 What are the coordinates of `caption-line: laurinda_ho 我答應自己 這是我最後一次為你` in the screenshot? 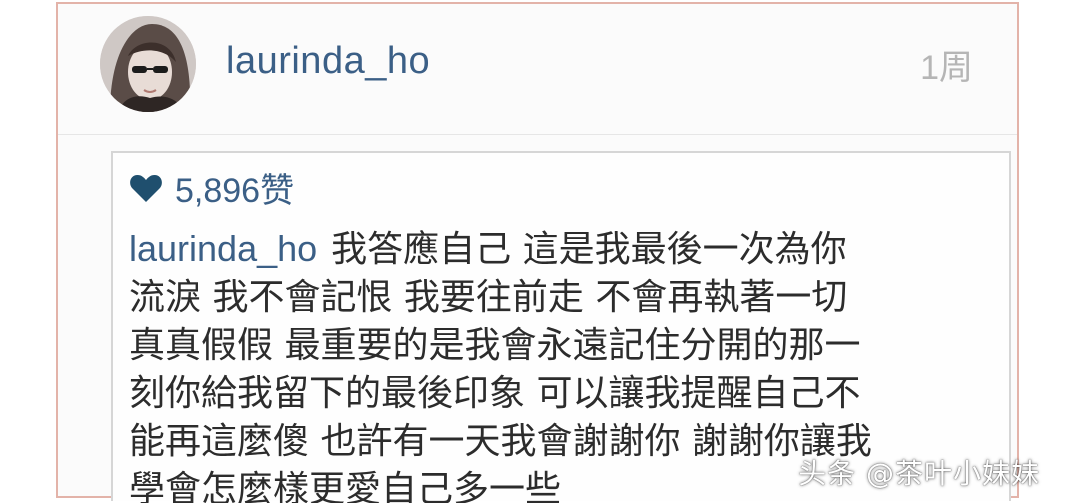 It's located at (559, 249).